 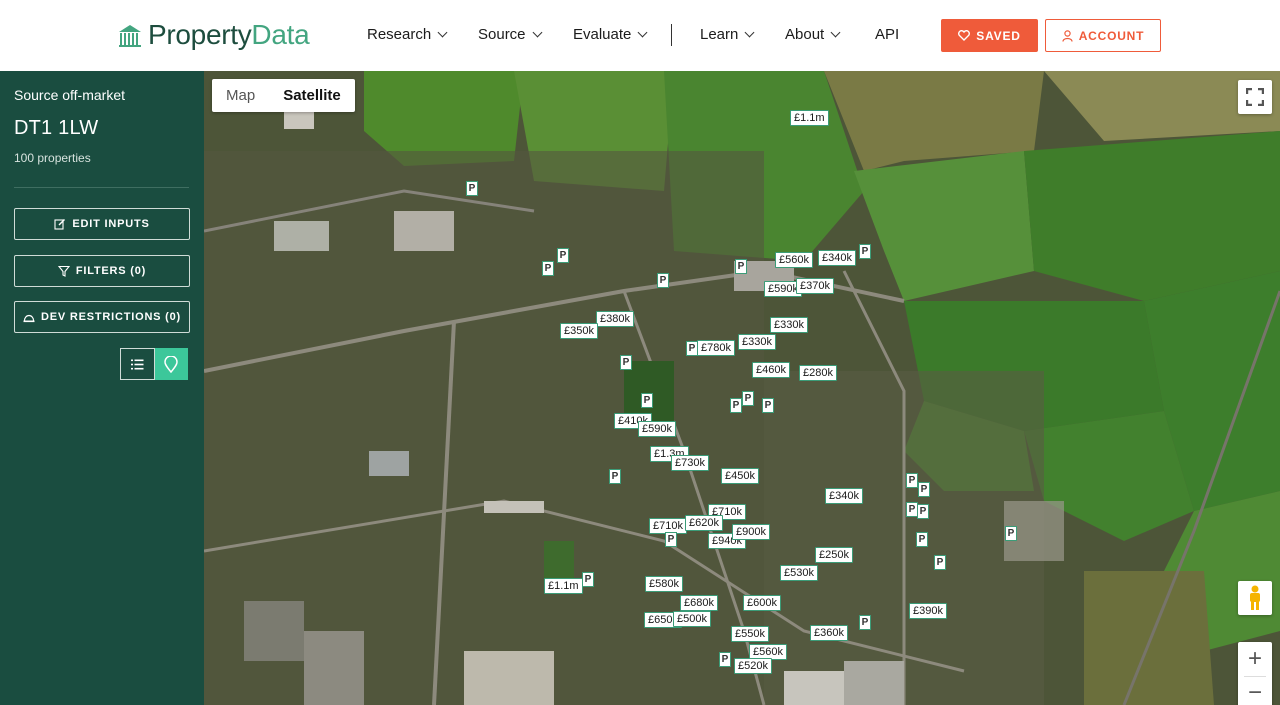 I want to click on sidebar-kicker: Source off-market, so click(x=70, y=95).